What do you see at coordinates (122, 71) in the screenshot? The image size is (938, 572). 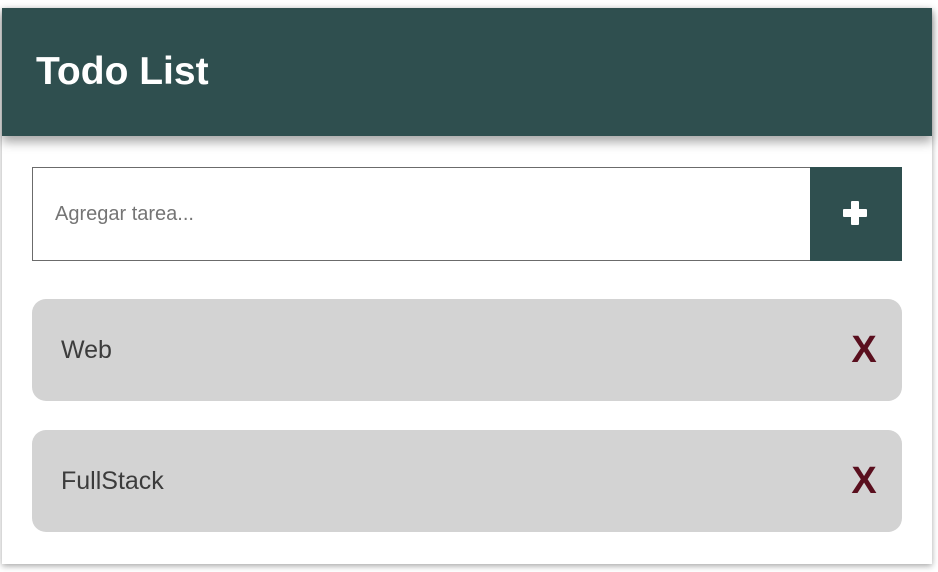 I see `app-title: Todo List` at bounding box center [122, 71].